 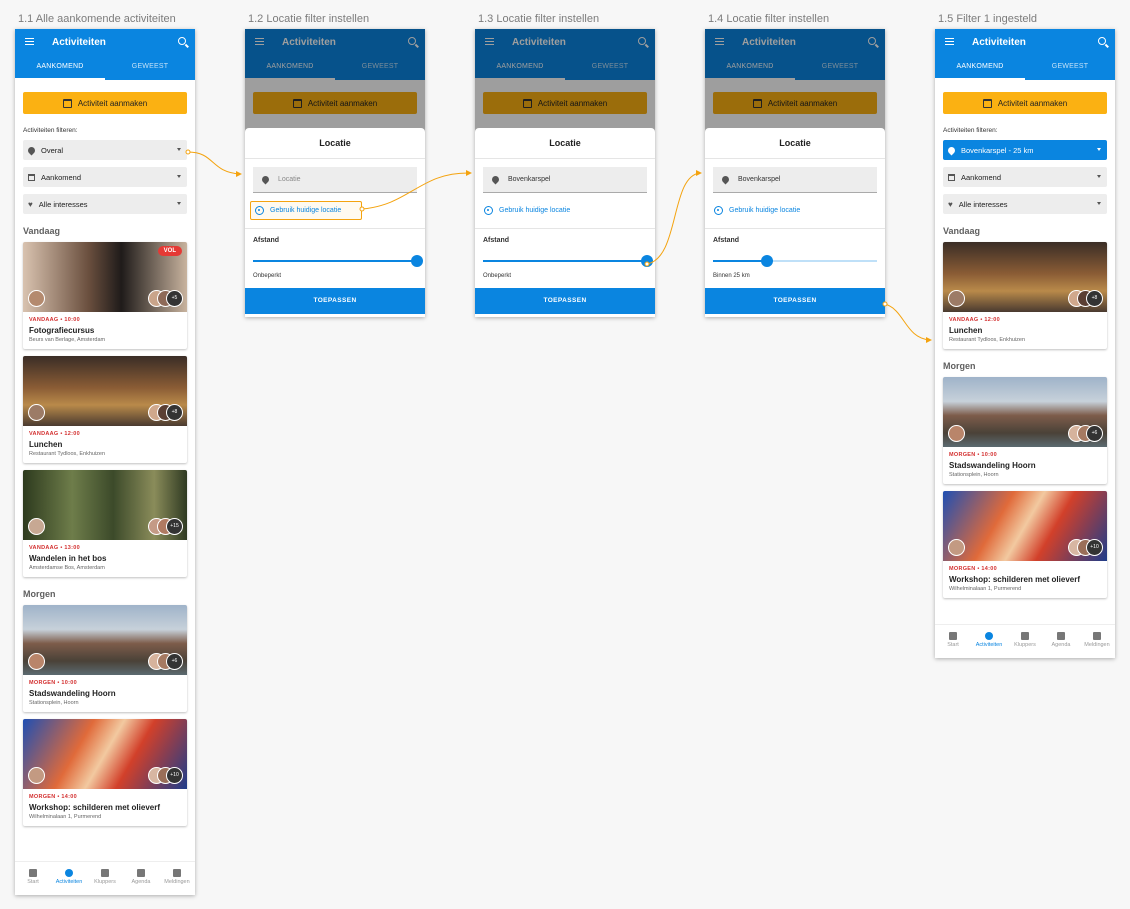 I want to click on activity-title: Wandelen in het bos, so click(x=68, y=558).